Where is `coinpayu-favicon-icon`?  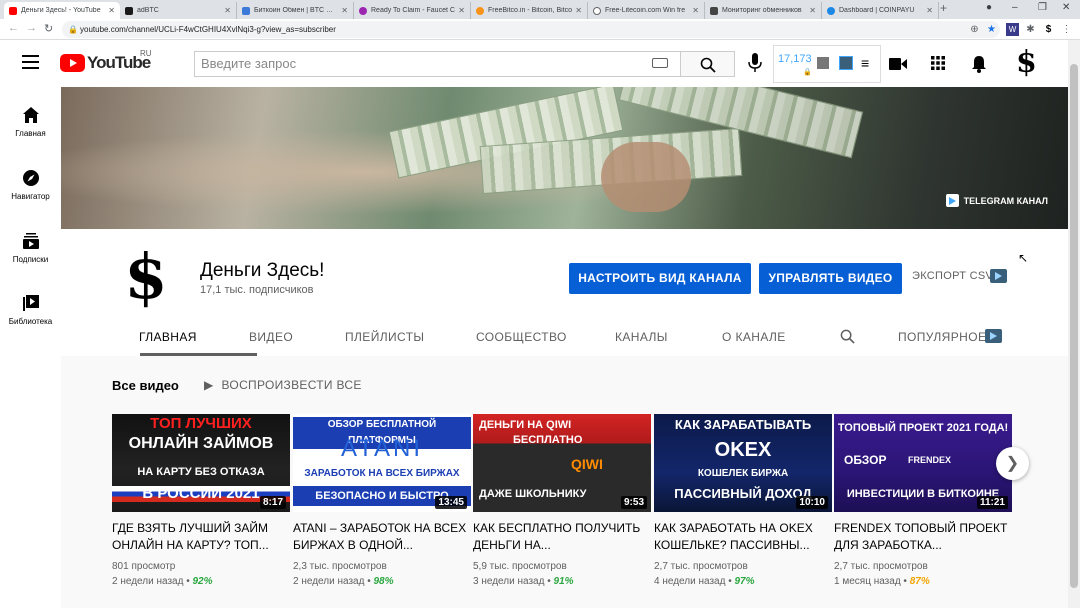
coinpayu-favicon-icon is located at coordinates (831, 10).